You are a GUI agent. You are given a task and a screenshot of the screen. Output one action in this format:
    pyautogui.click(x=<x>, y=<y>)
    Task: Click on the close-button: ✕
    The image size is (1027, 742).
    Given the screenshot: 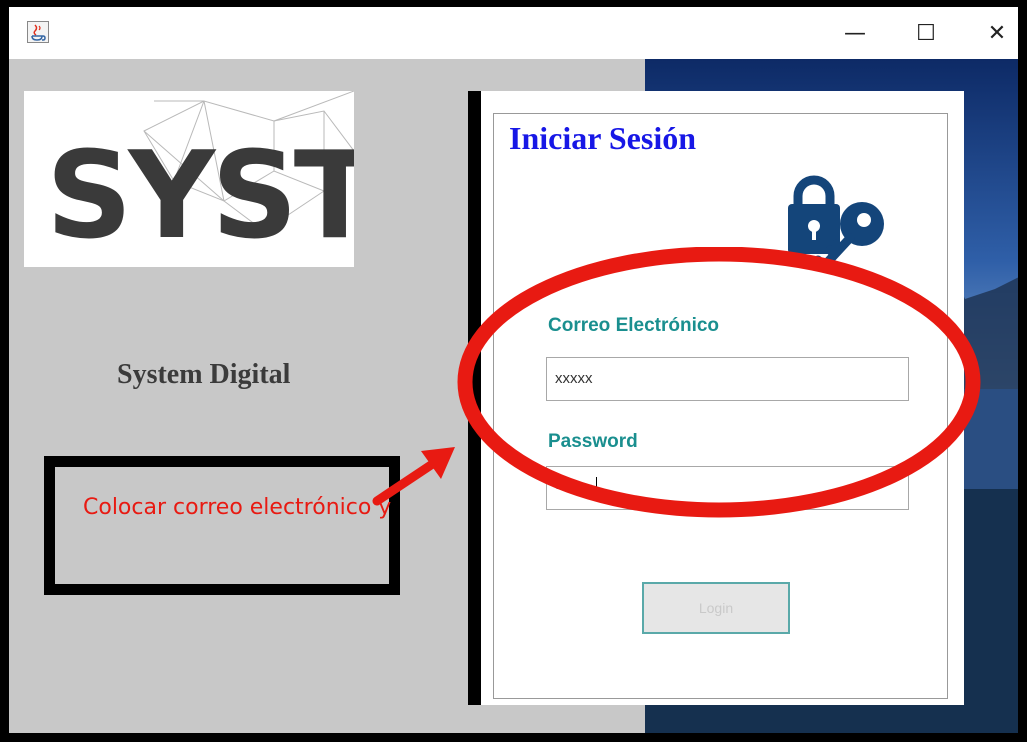 What is the action you would take?
    pyautogui.click(x=997, y=33)
    